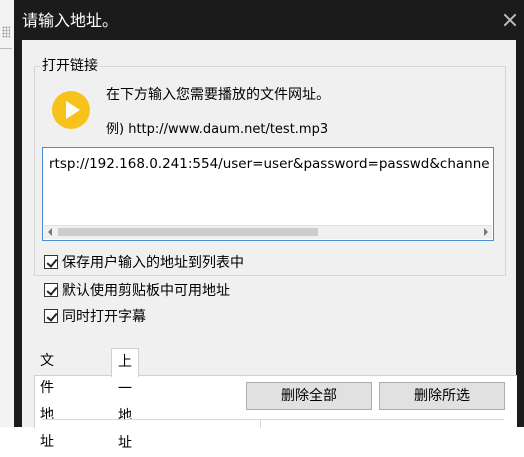 This screenshot has height=457, width=524. I want to click on checkbox-label: 默认使用剪贴板中可用地址, so click(146, 291).